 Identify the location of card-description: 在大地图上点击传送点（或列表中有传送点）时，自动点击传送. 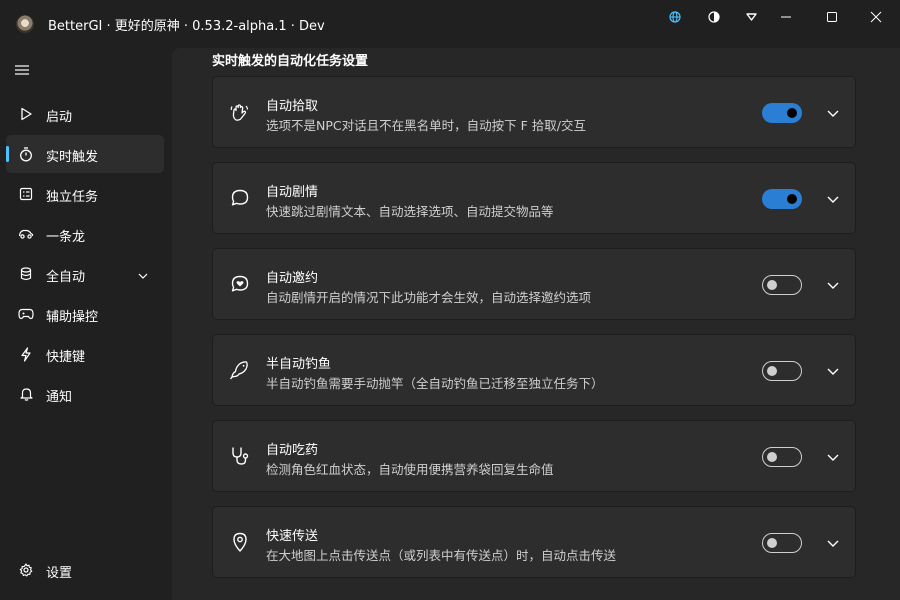
(441, 555).